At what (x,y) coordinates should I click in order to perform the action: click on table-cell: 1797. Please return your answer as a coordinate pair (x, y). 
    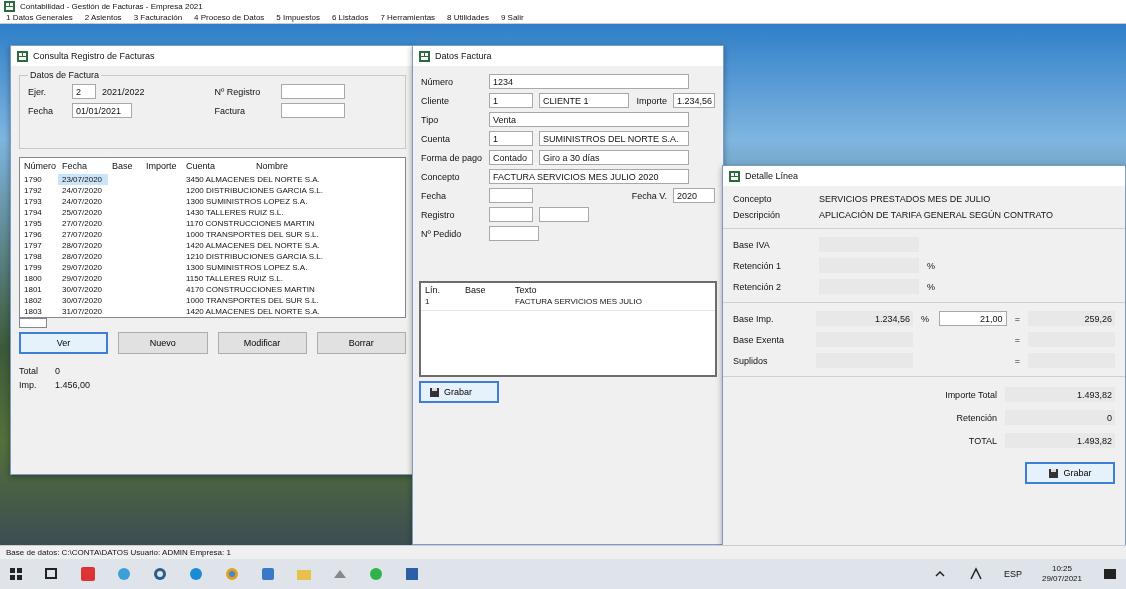
    Looking at the image, I should click on (39, 245).